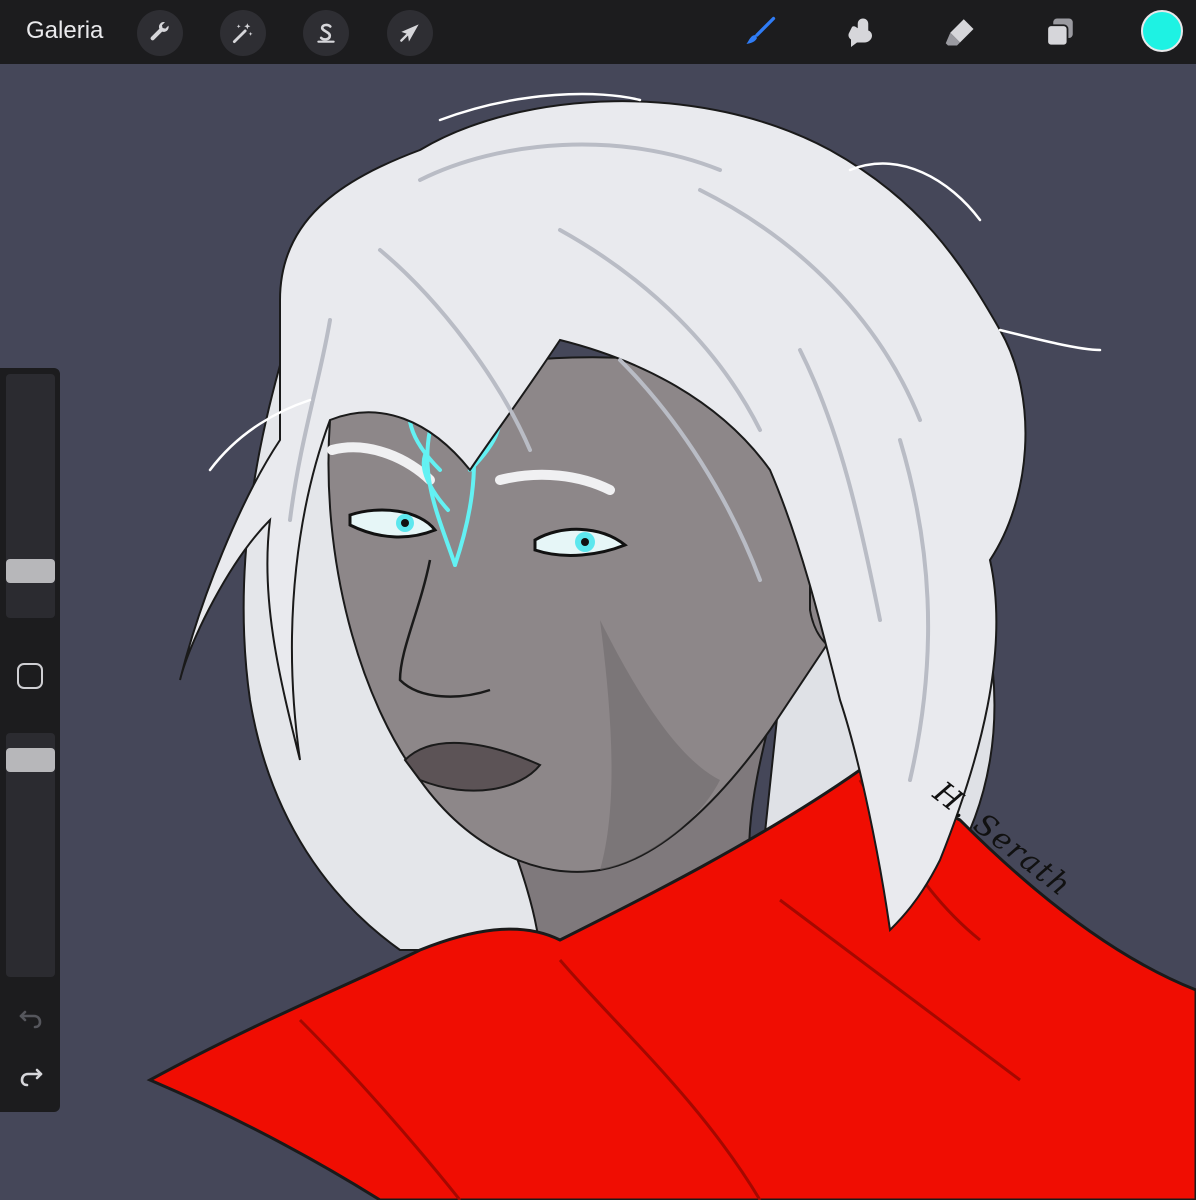 The image size is (1196, 1200). I want to click on layers-tool, so click(1060, 32).